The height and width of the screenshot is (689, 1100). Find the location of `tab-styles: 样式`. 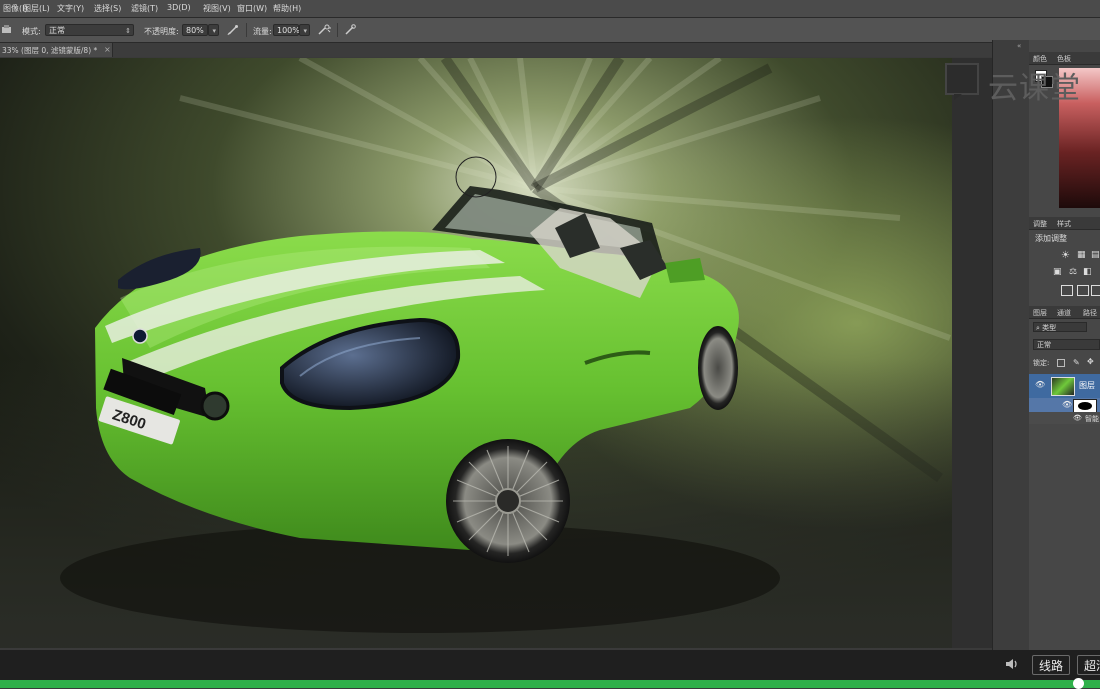

tab-styles: 样式 is located at coordinates (1064, 224).